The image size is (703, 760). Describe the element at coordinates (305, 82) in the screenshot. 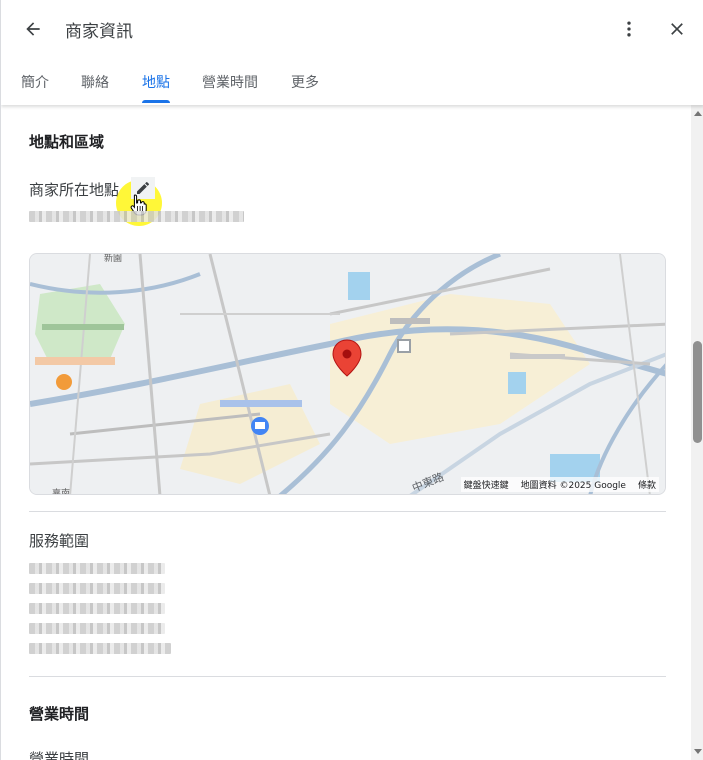

I see `tab-more: 更多` at that location.